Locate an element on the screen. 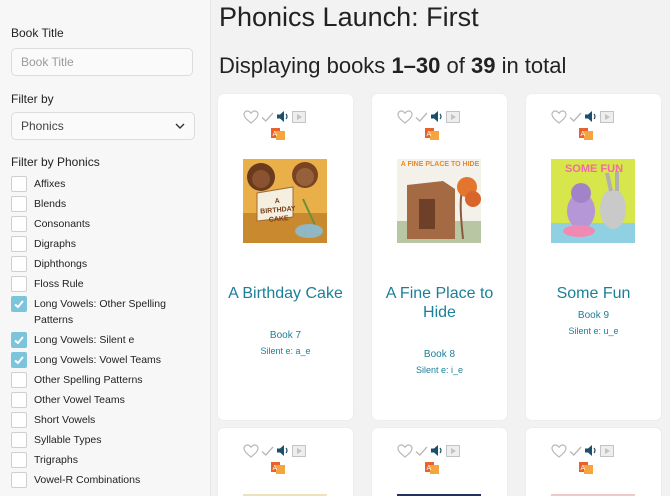 This screenshot has width=670, height=496. book-title-link: Some Fun is located at coordinates (593, 293).